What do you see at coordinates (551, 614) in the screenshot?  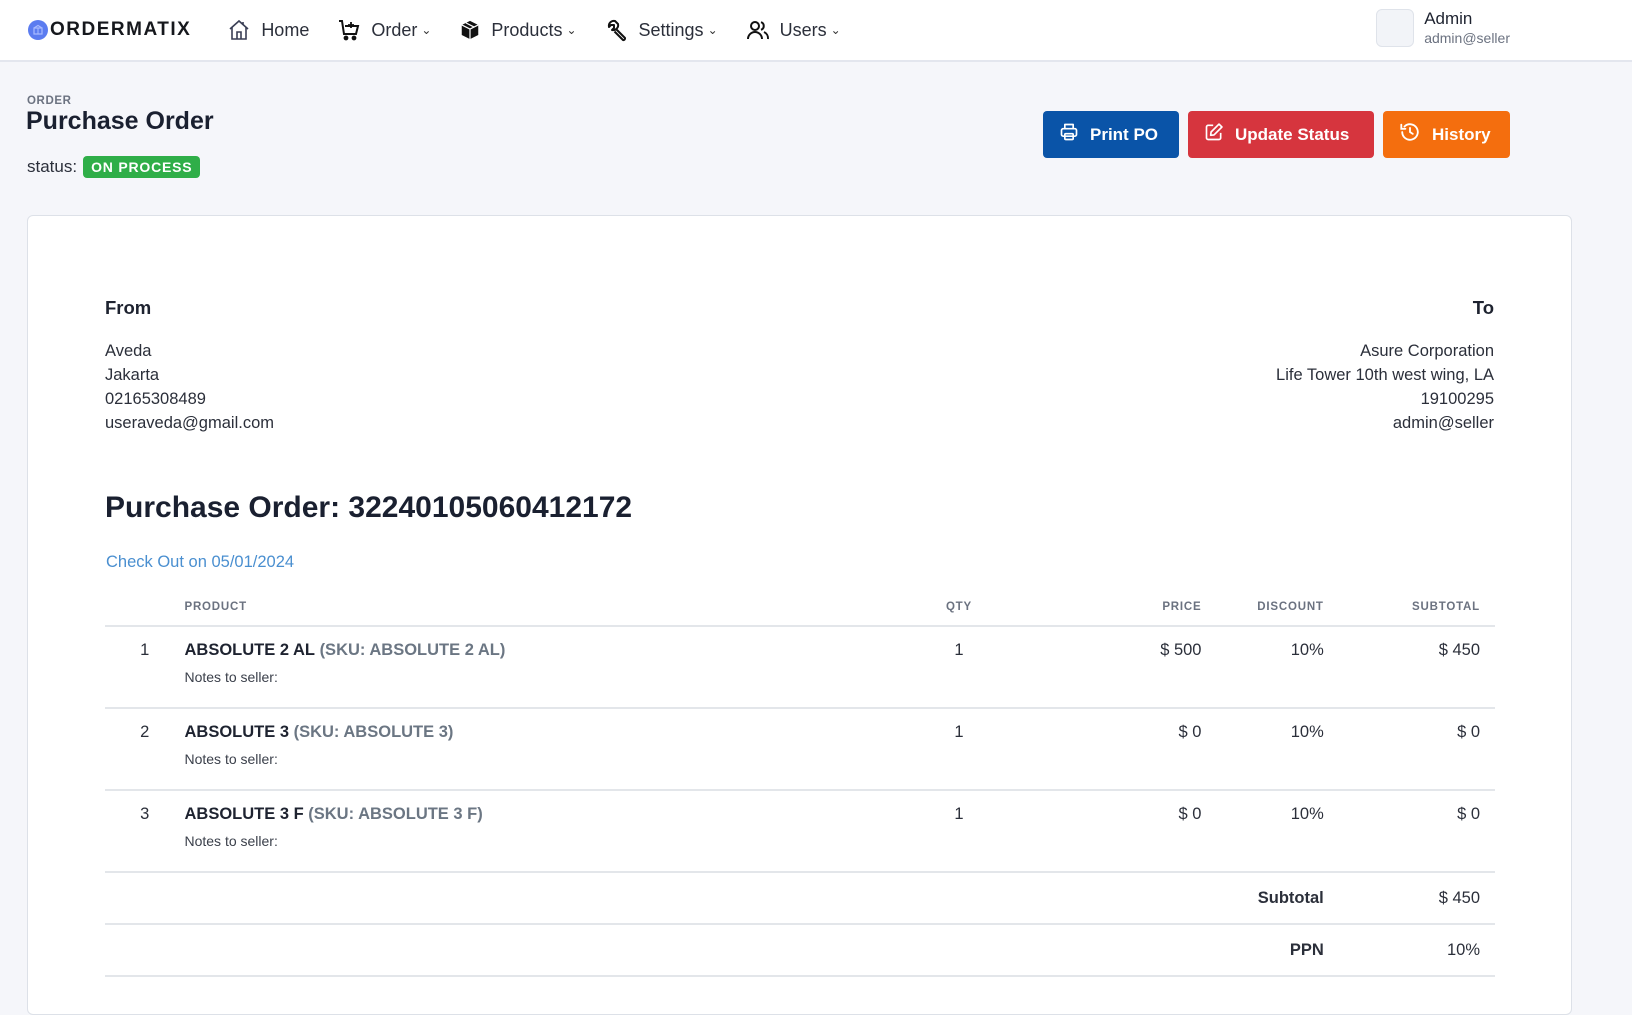 I see `col-product: PRODUCT` at bounding box center [551, 614].